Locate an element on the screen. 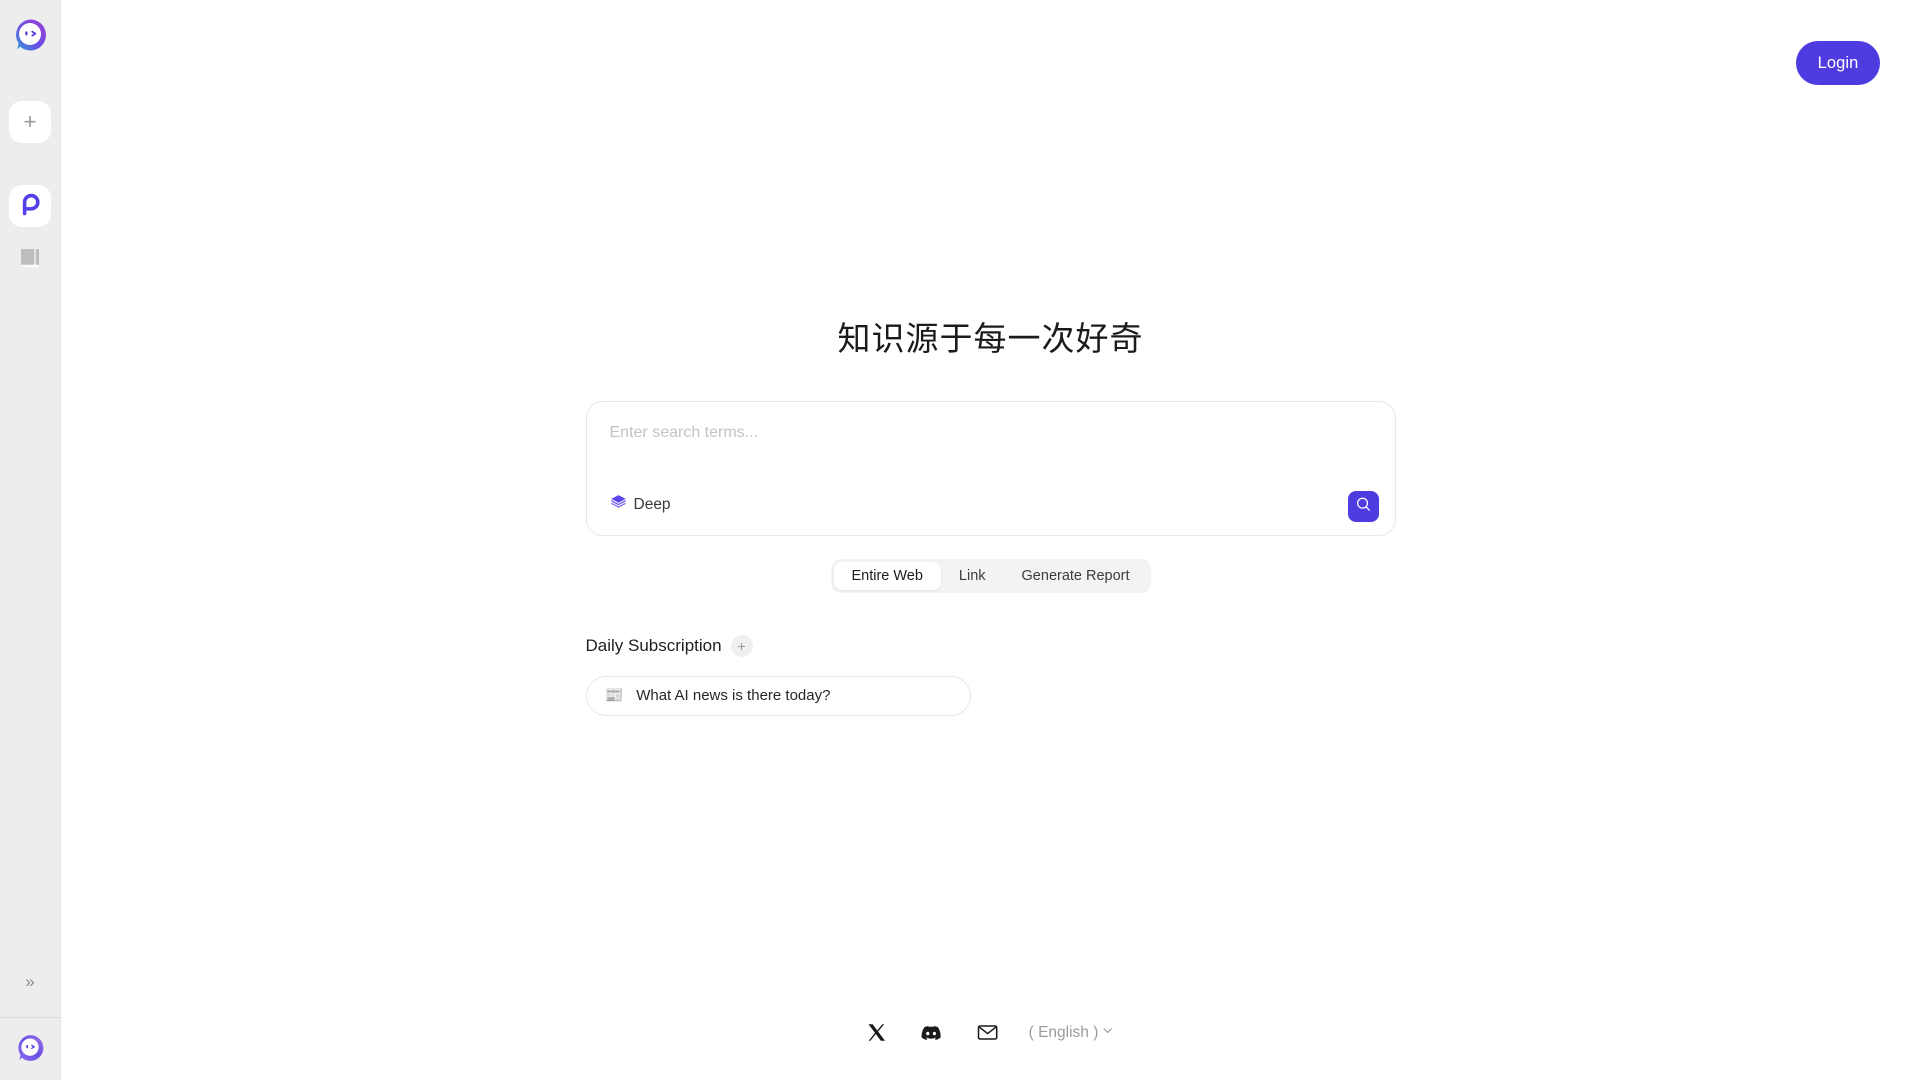 The width and height of the screenshot is (1920, 1080). tab-link: Link is located at coordinates (972, 576).